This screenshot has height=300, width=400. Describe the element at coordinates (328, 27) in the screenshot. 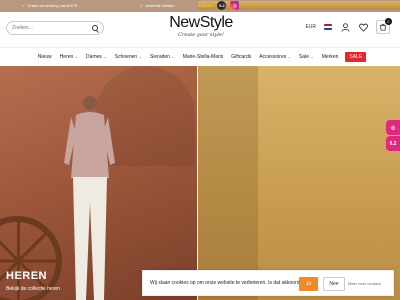

I see `language-flag-icon` at that location.